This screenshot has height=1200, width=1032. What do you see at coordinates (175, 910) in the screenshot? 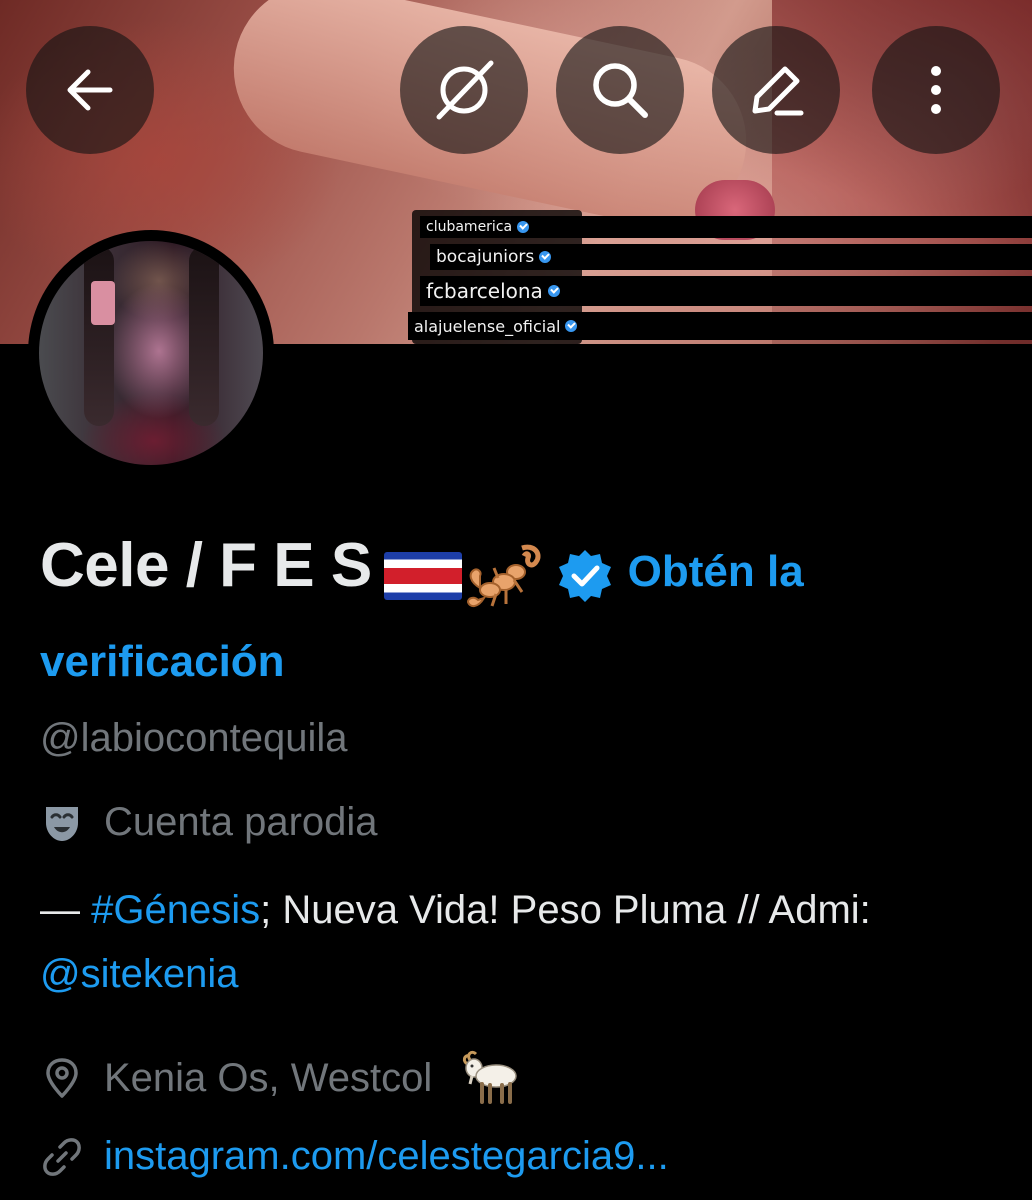
I see `bio-hashtag-link: #Génesis` at bounding box center [175, 910].